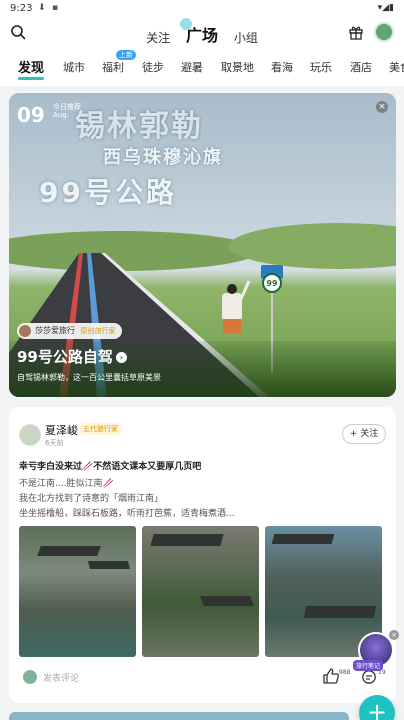 This screenshot has width=404, height=720. I want to click on category-summer: 避暑, so click(192, 67).